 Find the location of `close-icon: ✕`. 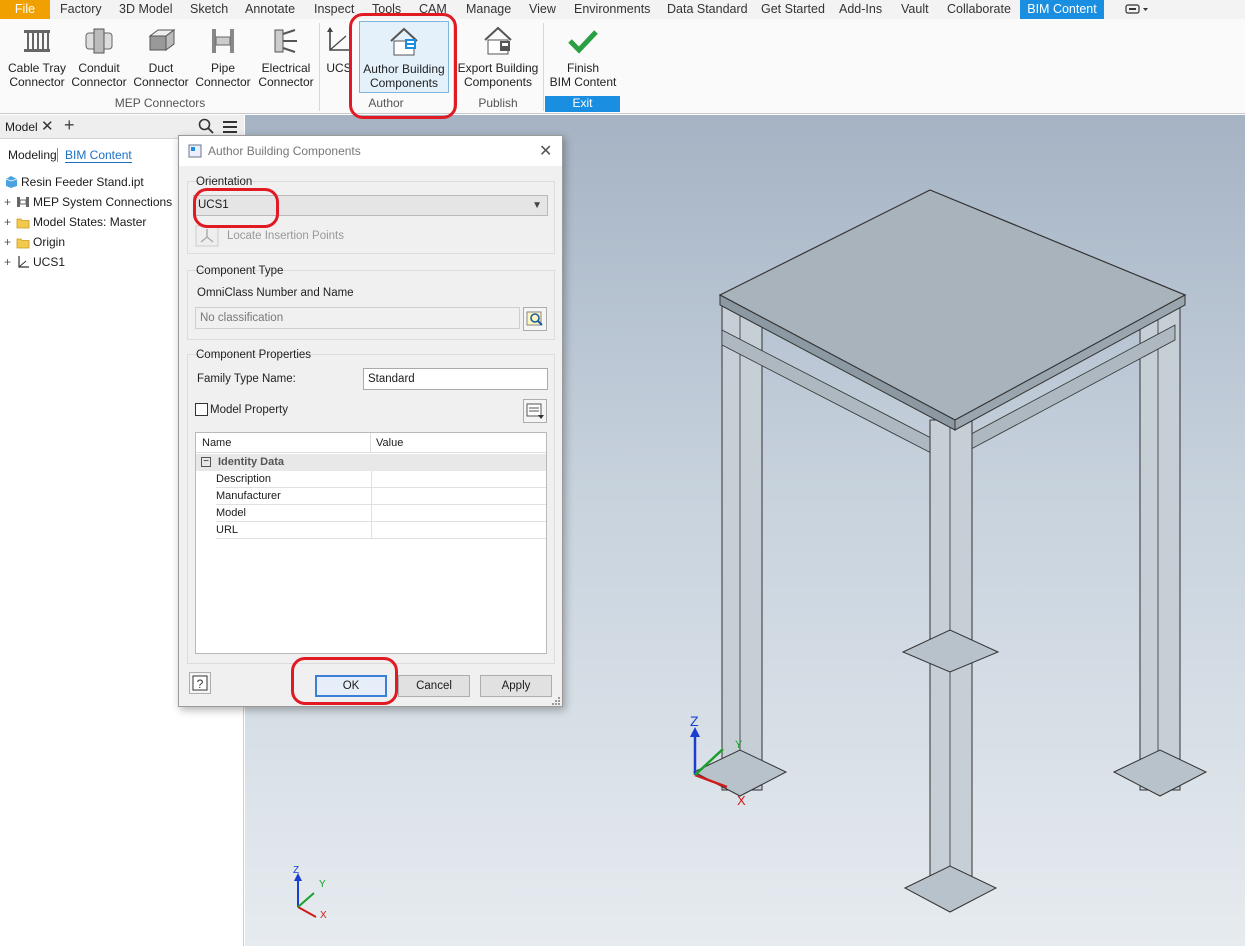

close-icon: ✕ is located at coordinates (47, 126).